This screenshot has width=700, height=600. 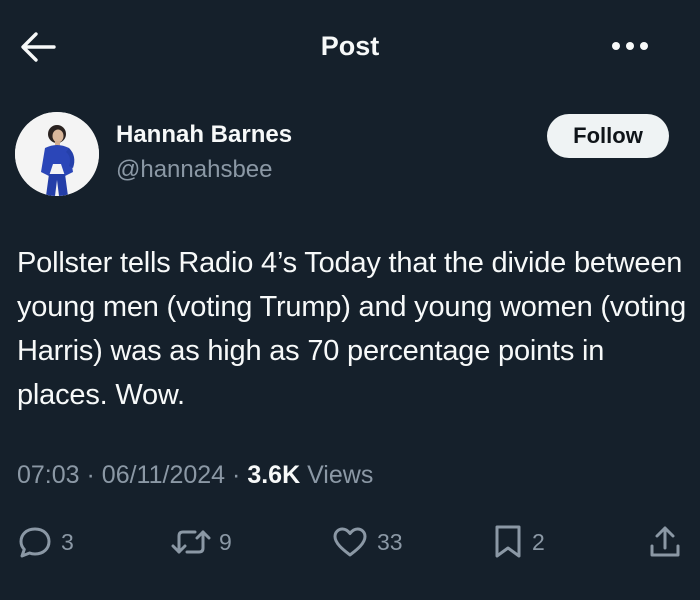 I want to click on author-name: Hannah Barnes, so click(x=204, y=135).